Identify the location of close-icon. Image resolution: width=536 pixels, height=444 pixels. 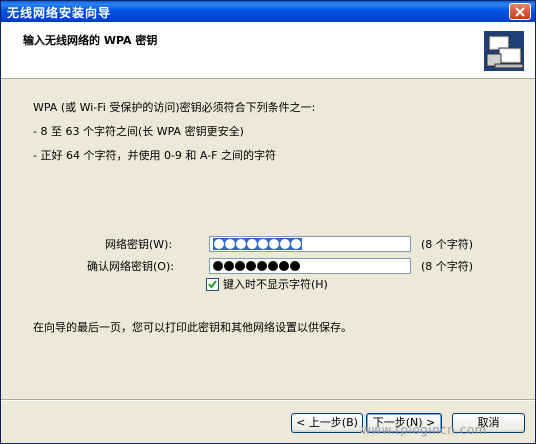
(520, 12).